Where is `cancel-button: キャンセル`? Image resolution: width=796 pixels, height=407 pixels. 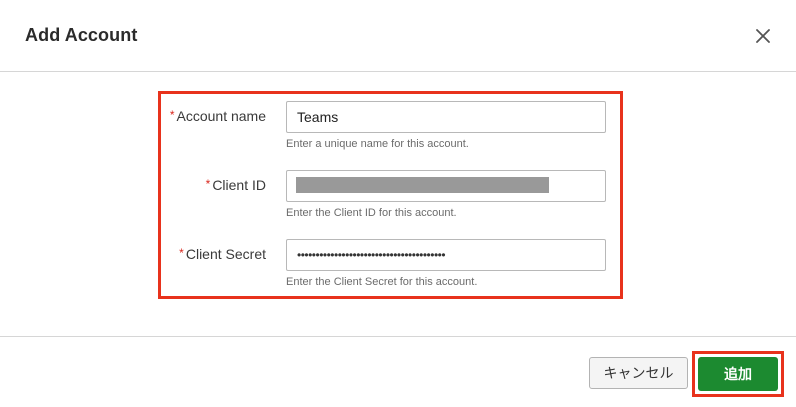 cancel-button: キャンセル is located at coordinates (638, 373).